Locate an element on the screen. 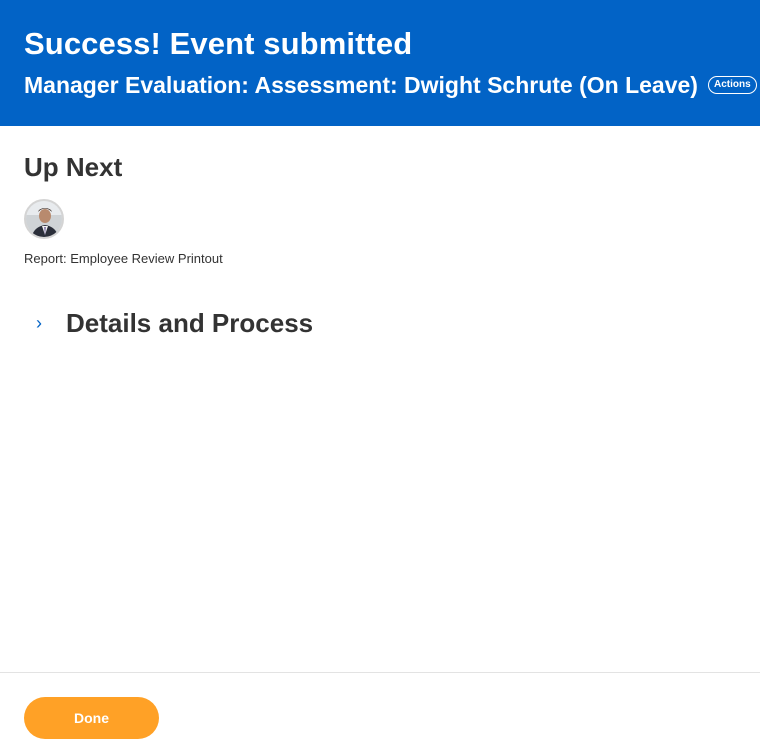 The height and width of the screenshot is (750, 760). chevron-right-icon: › is located at coordinates (39, 323).